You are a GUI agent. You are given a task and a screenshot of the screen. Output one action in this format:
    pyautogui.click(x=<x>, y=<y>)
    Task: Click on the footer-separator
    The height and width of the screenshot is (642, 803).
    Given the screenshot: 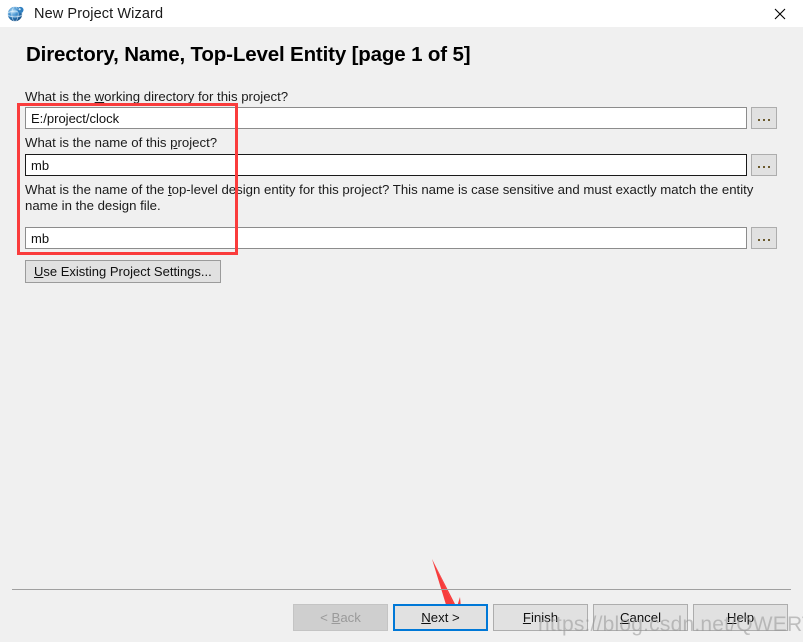 What is the action you would take?
    pyautogui.click(x=401, y=589)
    